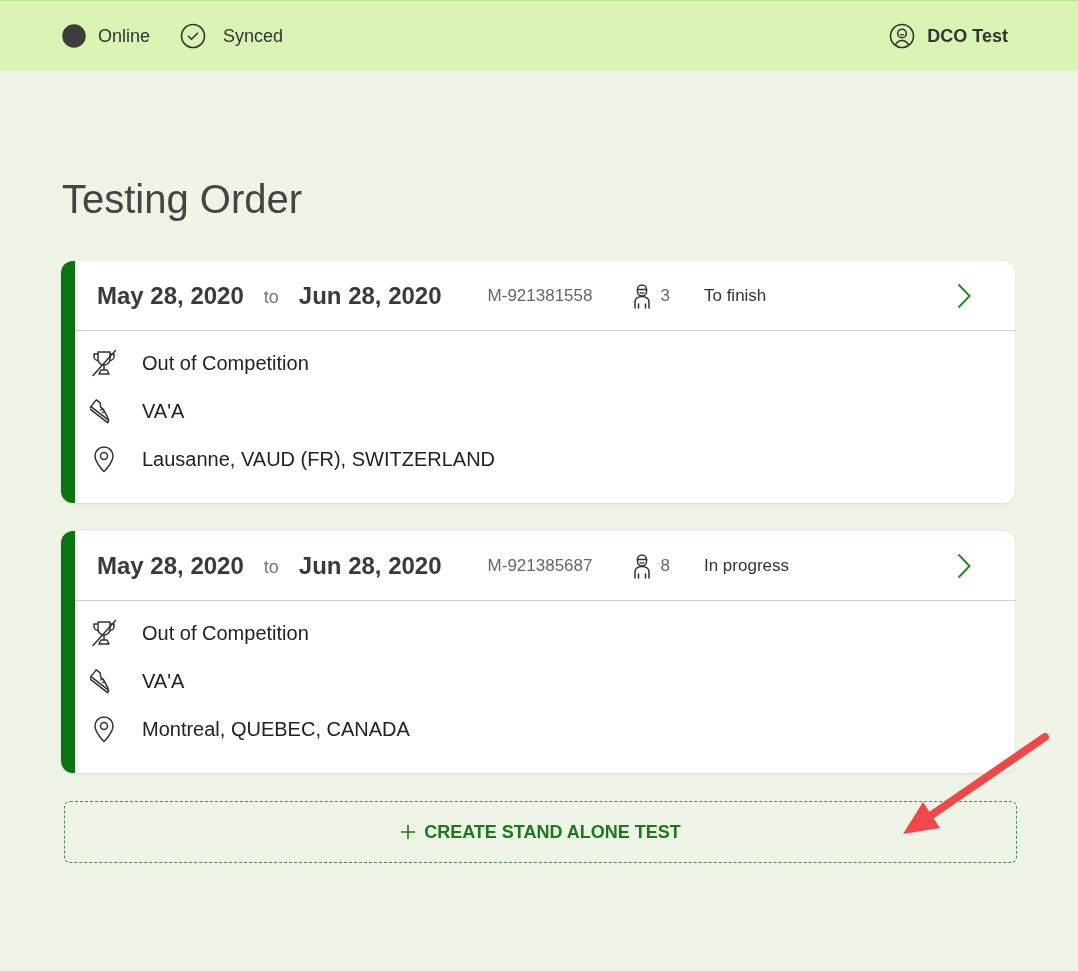 This screenshot has width=1078, height=971. Describe the element at coordinates (746, 565) in the screenshot. I see `order-status: In progress` at that location.